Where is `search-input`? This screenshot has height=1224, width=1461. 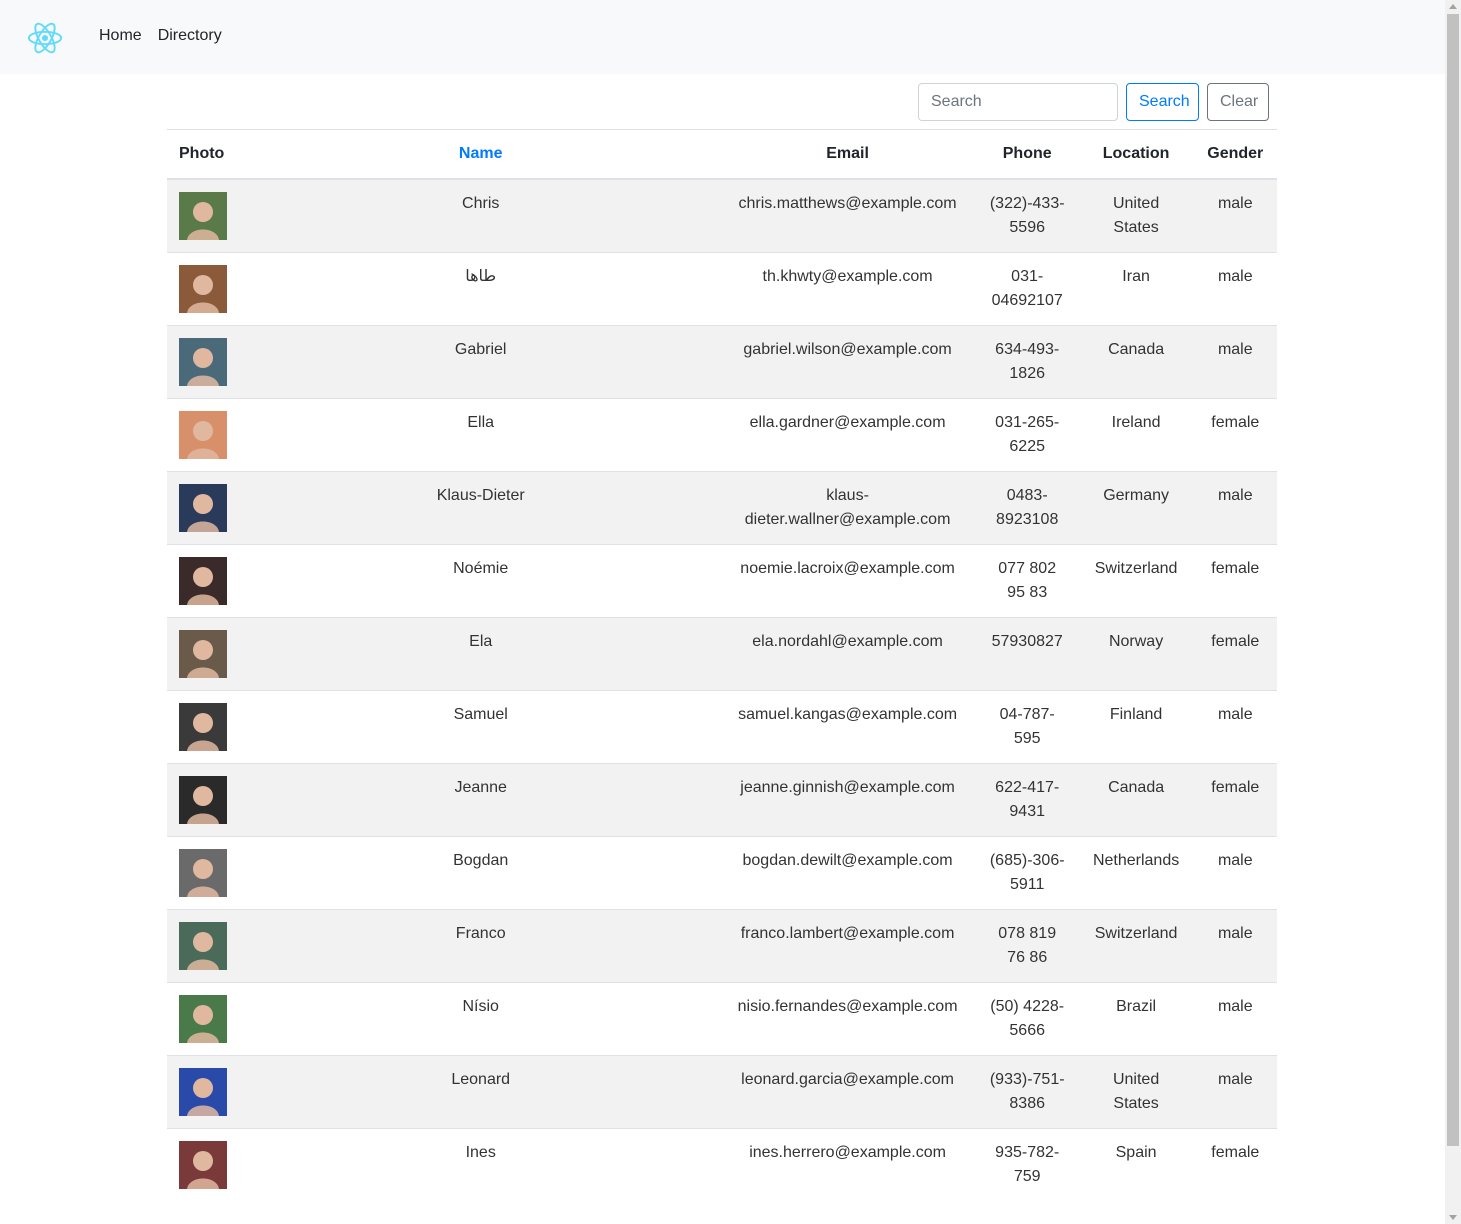 search-input is located at coordinates (1018, 102).